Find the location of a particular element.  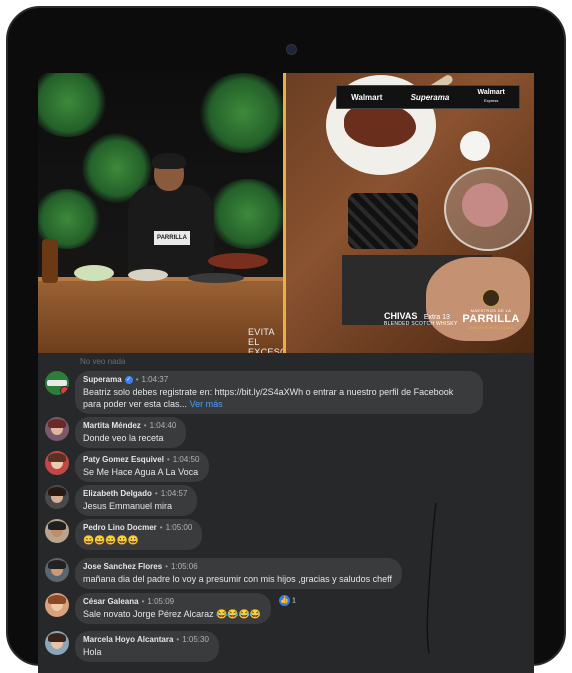

parrilla-line2: PARRILLA is located at coordinates (491, 319).